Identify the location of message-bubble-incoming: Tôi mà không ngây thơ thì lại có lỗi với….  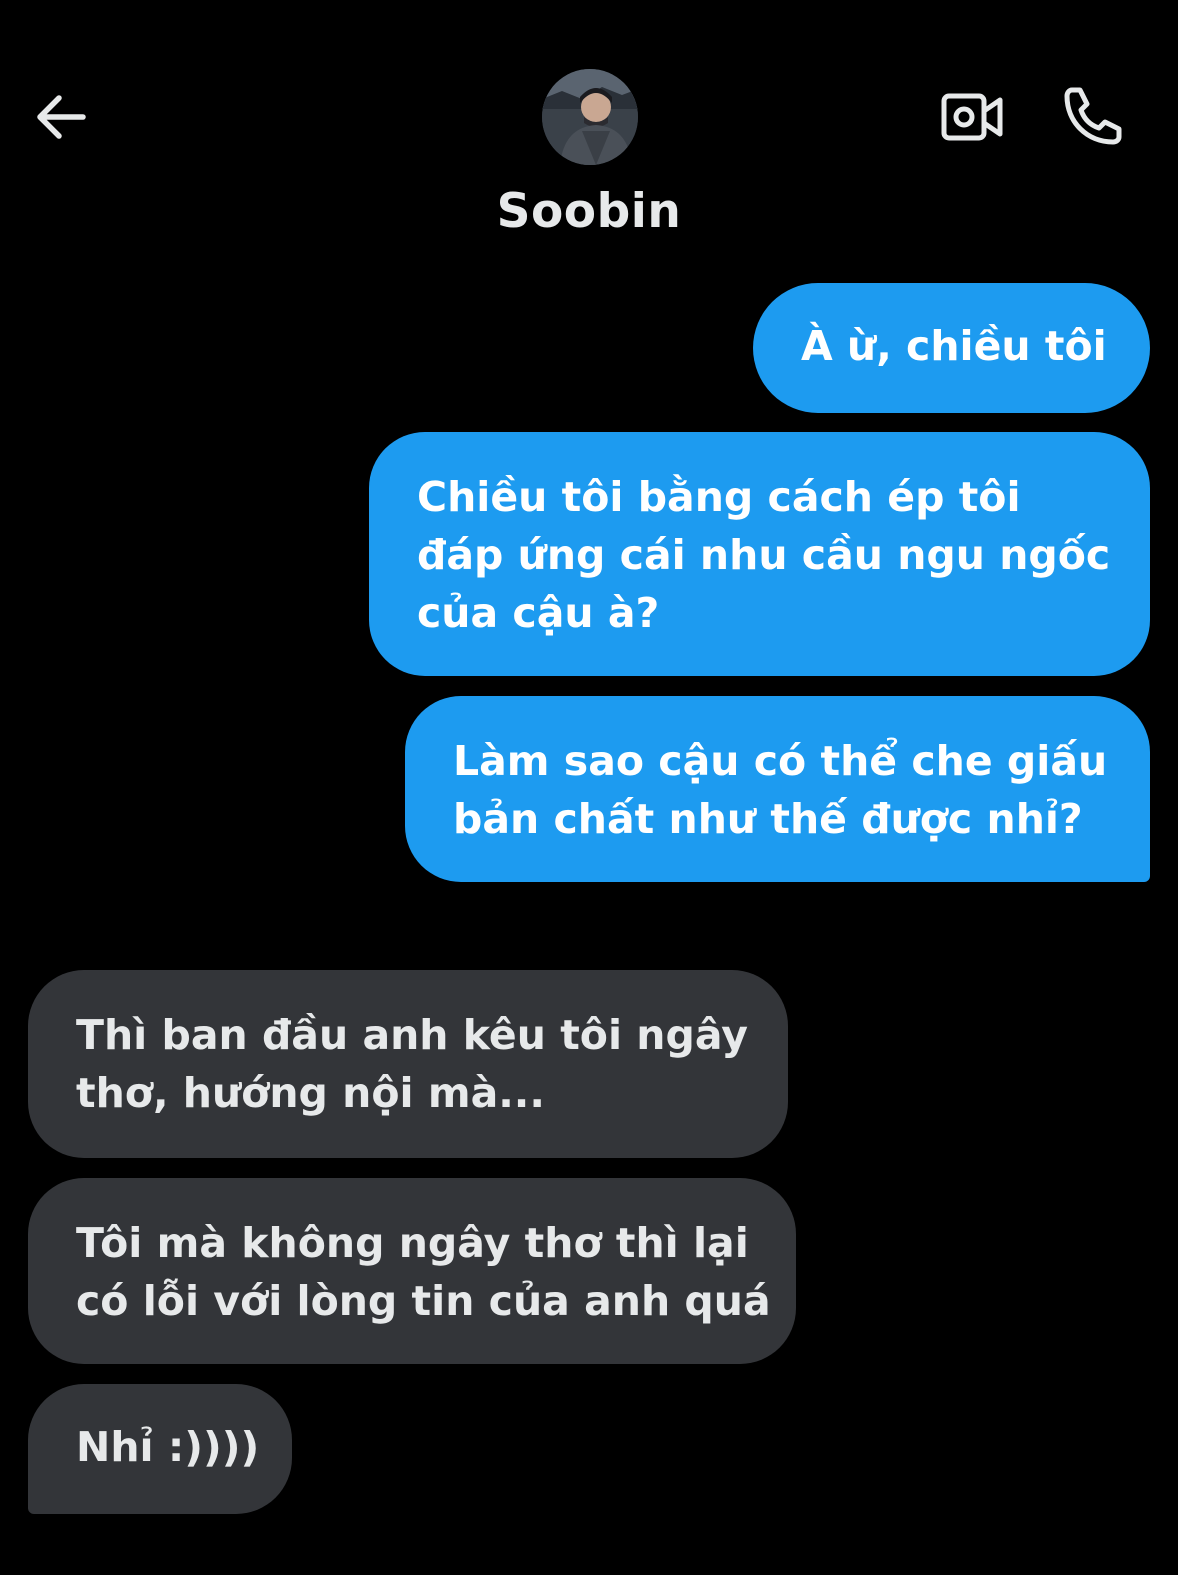
(412, 1271).